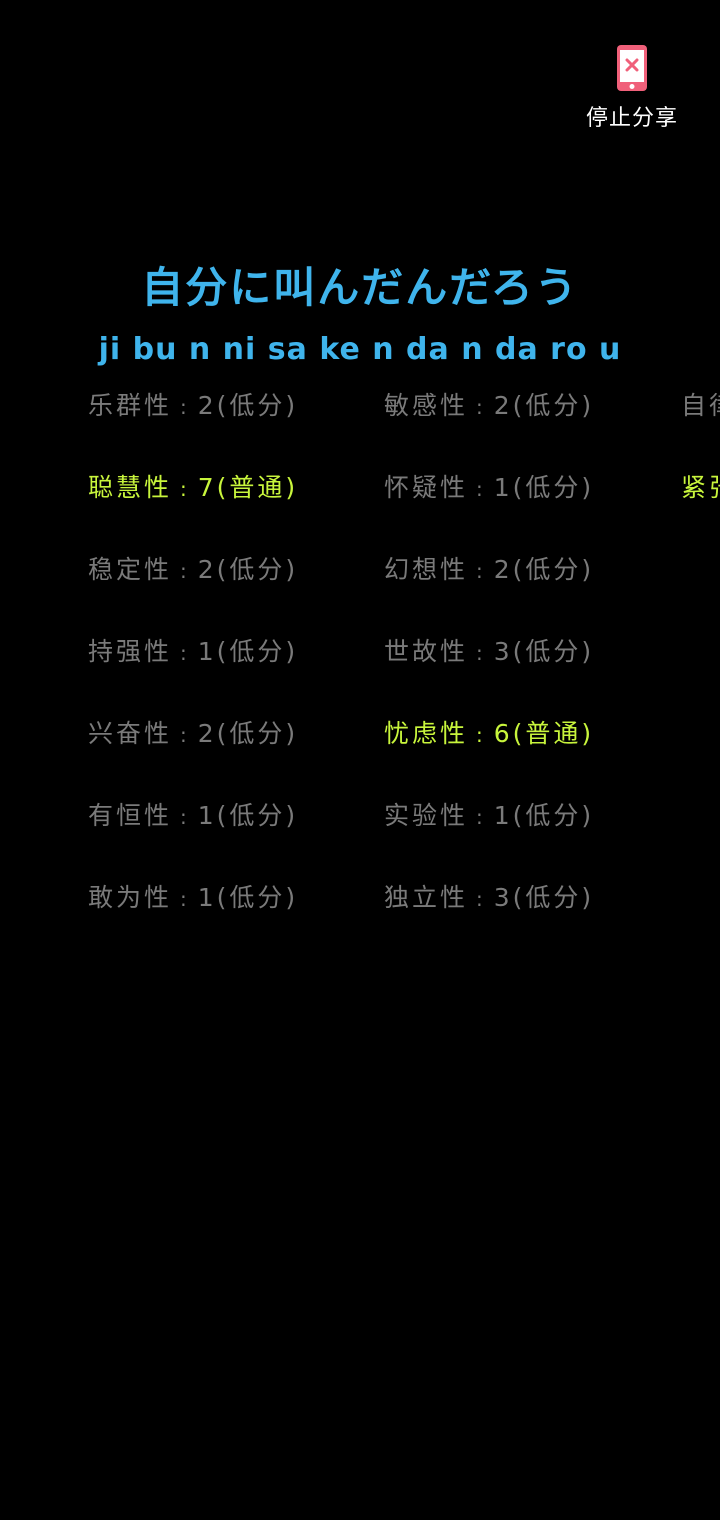  I want to click on stop-share-button: 停止分享, so click(632, 88).